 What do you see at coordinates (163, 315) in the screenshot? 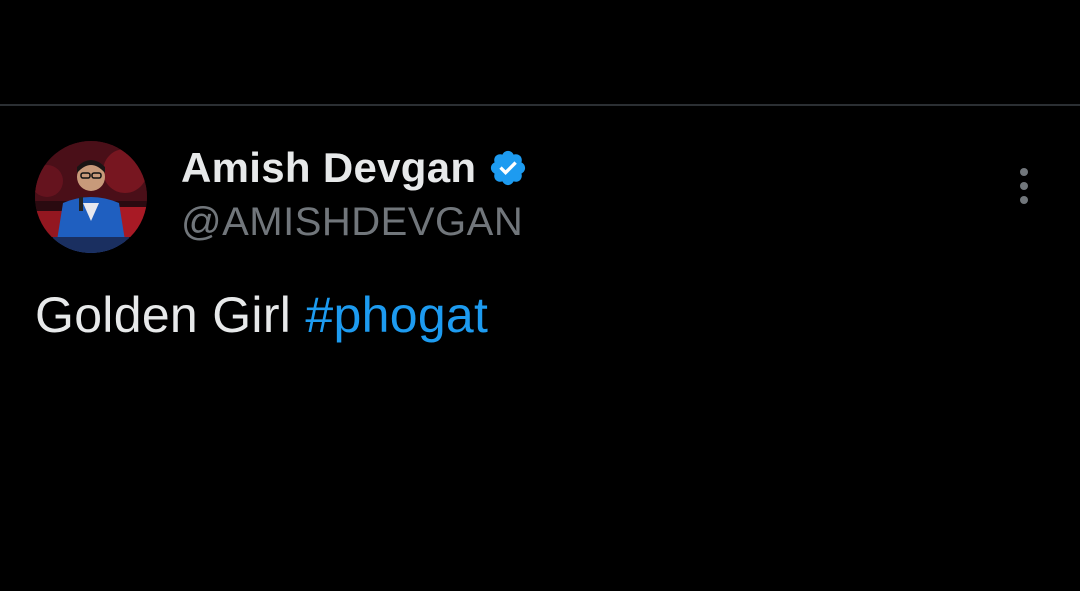
I see `tweet-body-text: Golden Girl` at bounding box center [163, 315].